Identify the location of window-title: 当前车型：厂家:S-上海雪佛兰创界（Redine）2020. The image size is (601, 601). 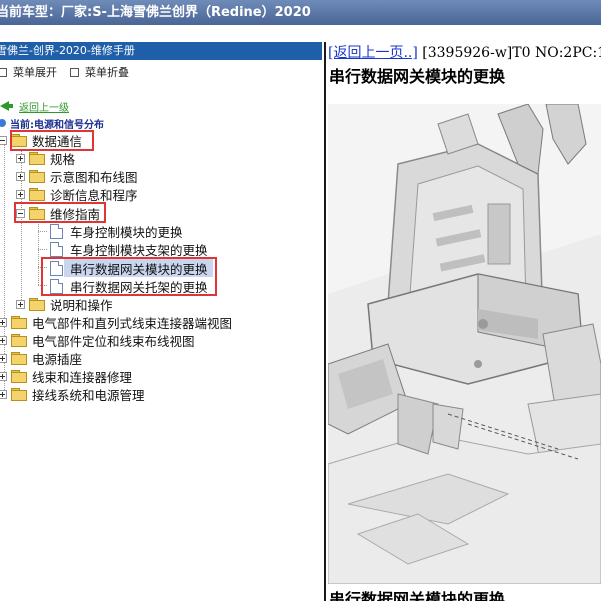
(155, 12).